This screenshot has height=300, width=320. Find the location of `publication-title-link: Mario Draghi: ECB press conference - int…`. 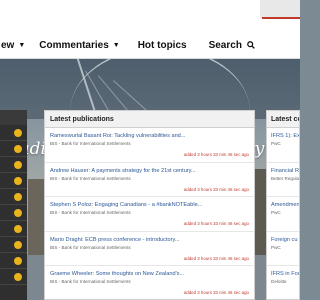

publication-title-link: Mario Draghi: ECB press conference - int… is located at coordinates (149, 240).